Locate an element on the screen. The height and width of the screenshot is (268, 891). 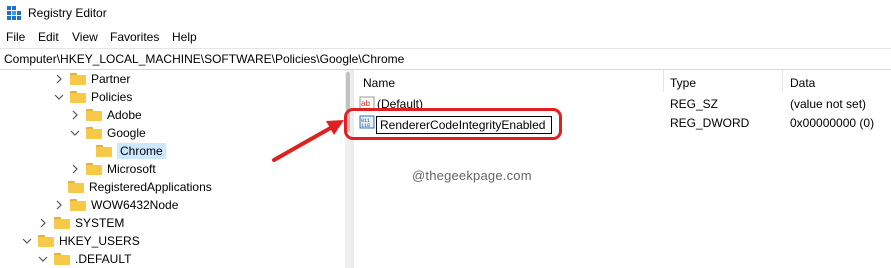
menu-favorites: Favorites is located at coordinates (134, 37).